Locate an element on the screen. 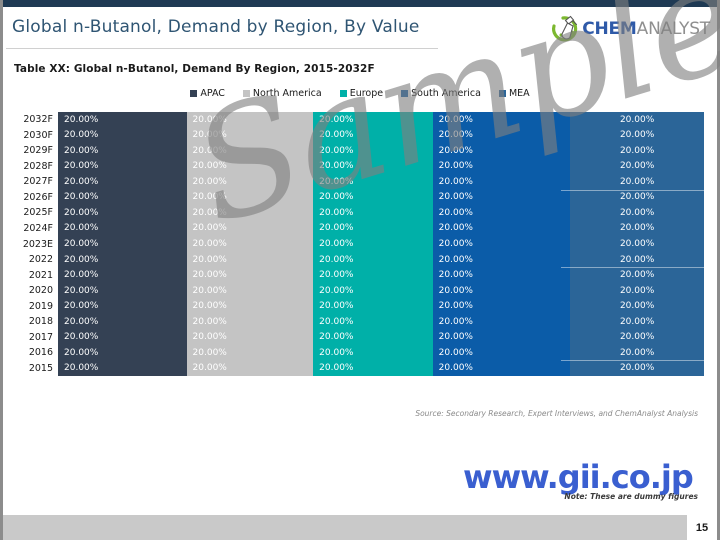 The image size is (720, 540). legend-item: APAC is located at coordinates (207, 93).